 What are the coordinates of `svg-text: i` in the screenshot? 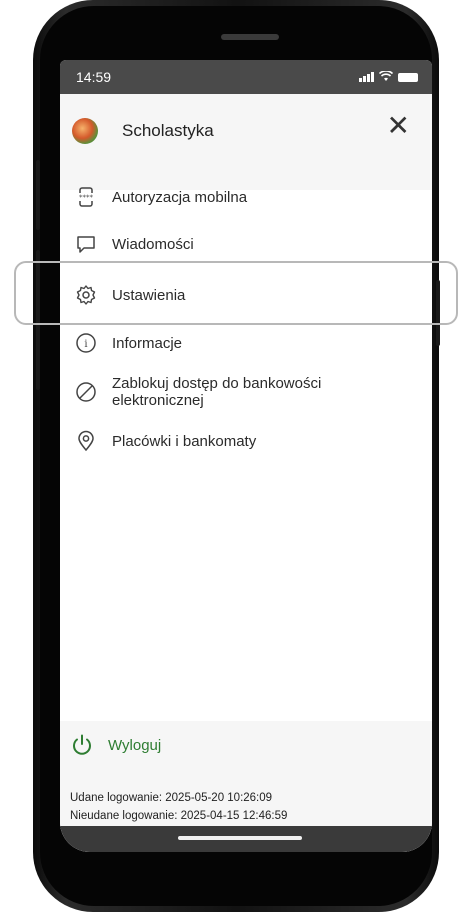 It's located at (85, 344).